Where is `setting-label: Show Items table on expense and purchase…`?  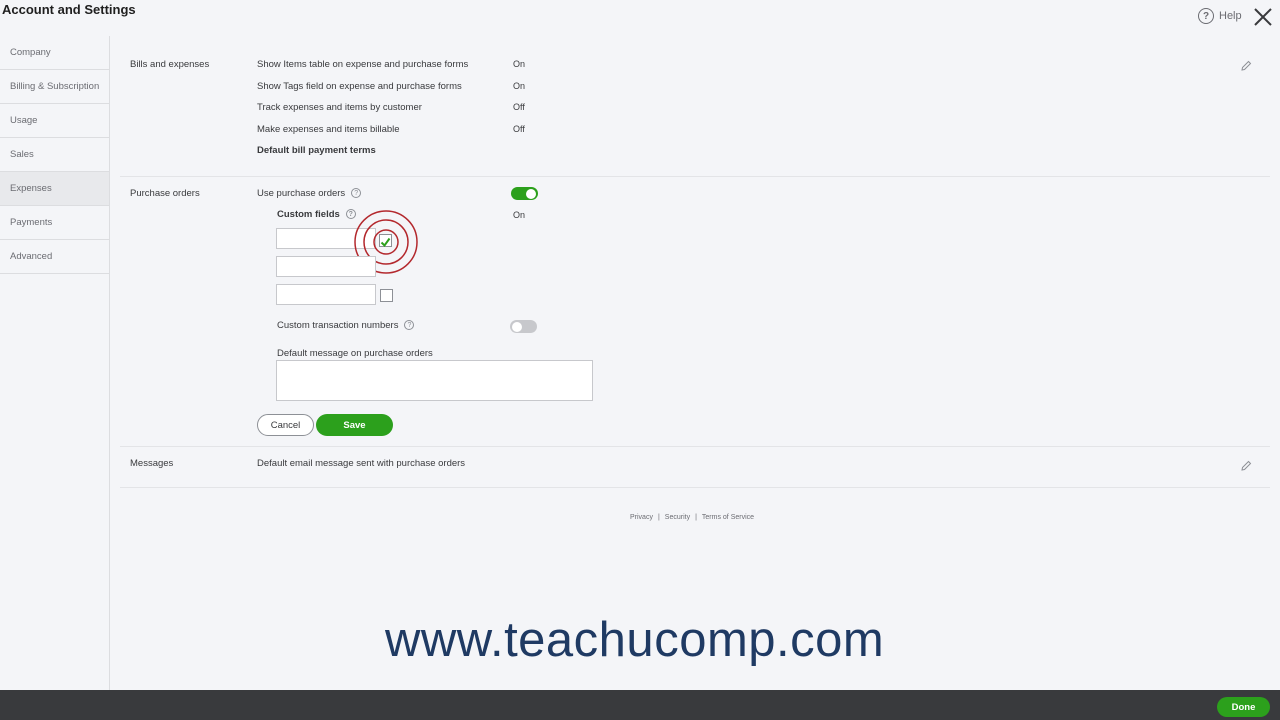
setting-label: Show Items table on expense and purchase… is located at coordinates (363, 64).